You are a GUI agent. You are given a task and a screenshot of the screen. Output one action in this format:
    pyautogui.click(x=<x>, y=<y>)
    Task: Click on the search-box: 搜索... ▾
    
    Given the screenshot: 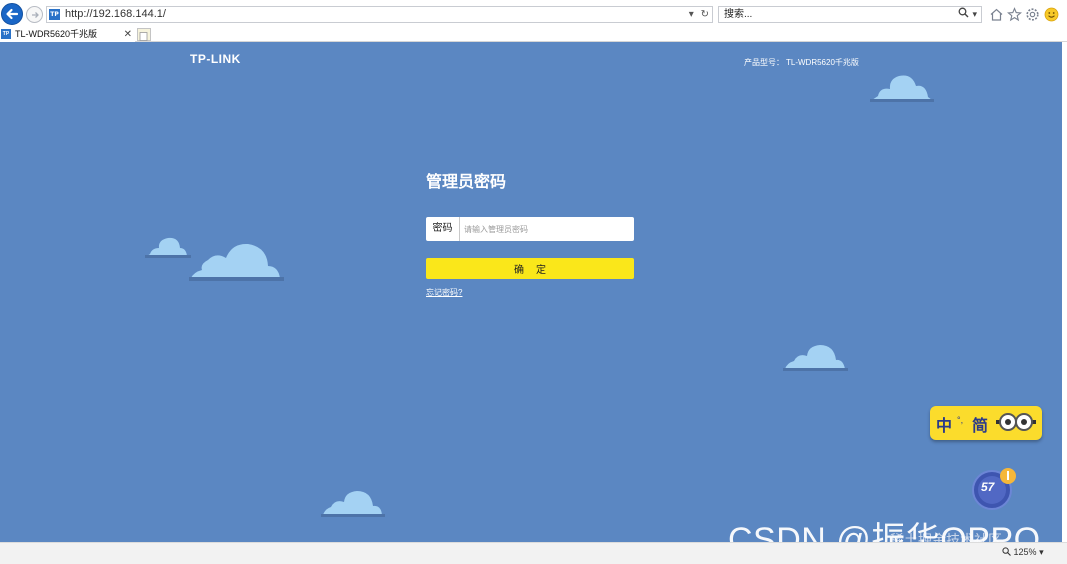 What is the action you would take?
    pyautogui.click(x=850, y=14)
    